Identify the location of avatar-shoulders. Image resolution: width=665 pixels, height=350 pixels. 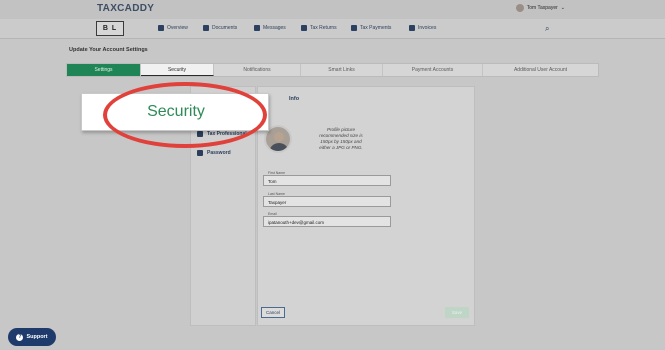
(279, 147).